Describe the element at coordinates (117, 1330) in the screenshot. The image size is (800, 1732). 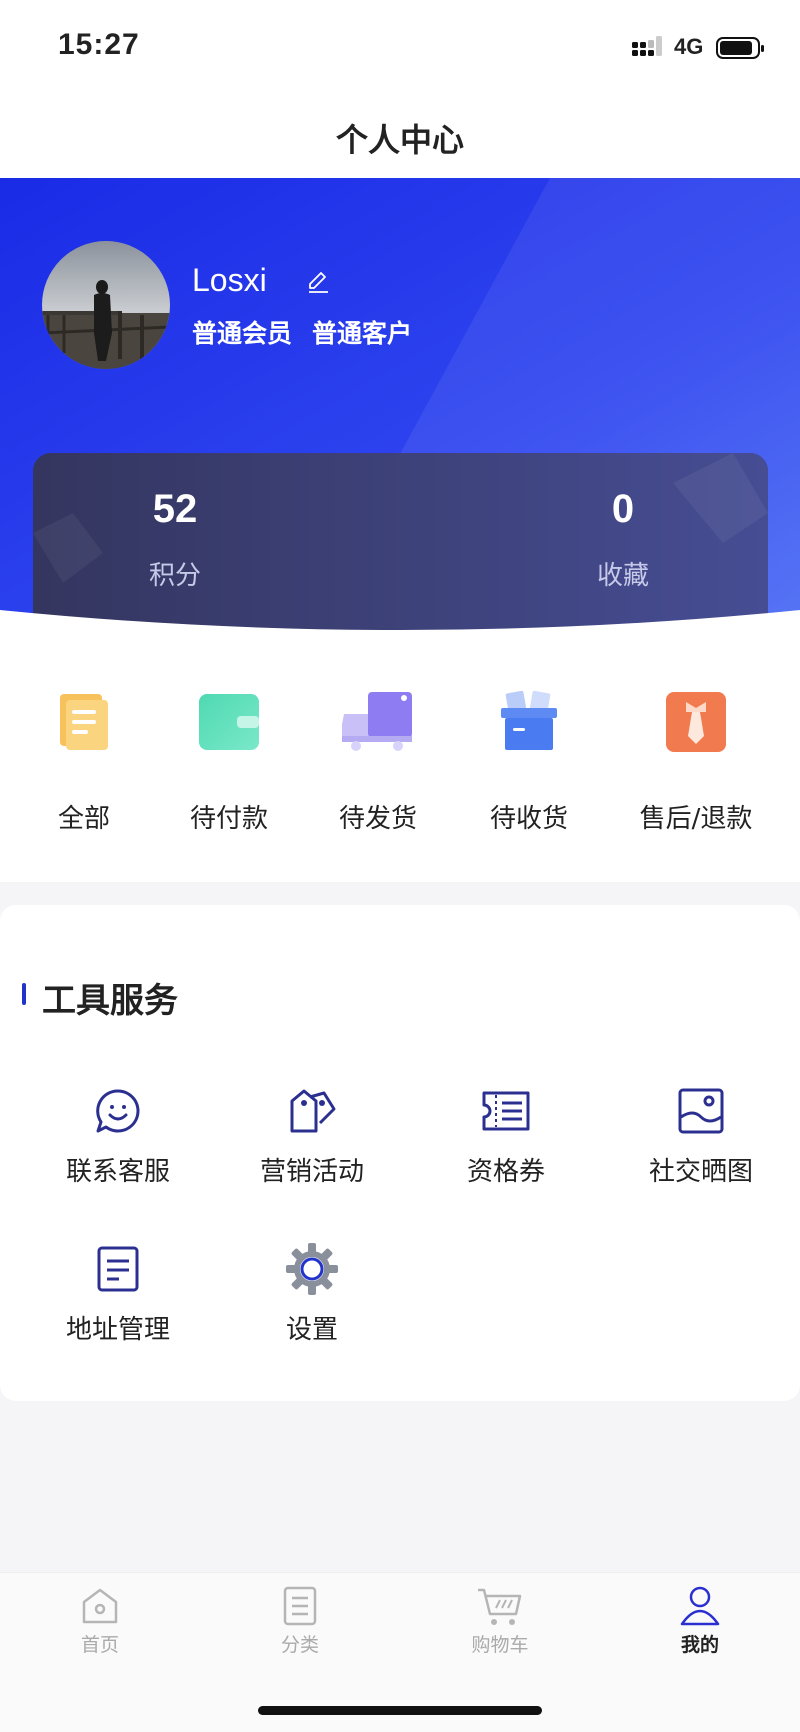
I see `tool-address-label: 地址管理` at that location.